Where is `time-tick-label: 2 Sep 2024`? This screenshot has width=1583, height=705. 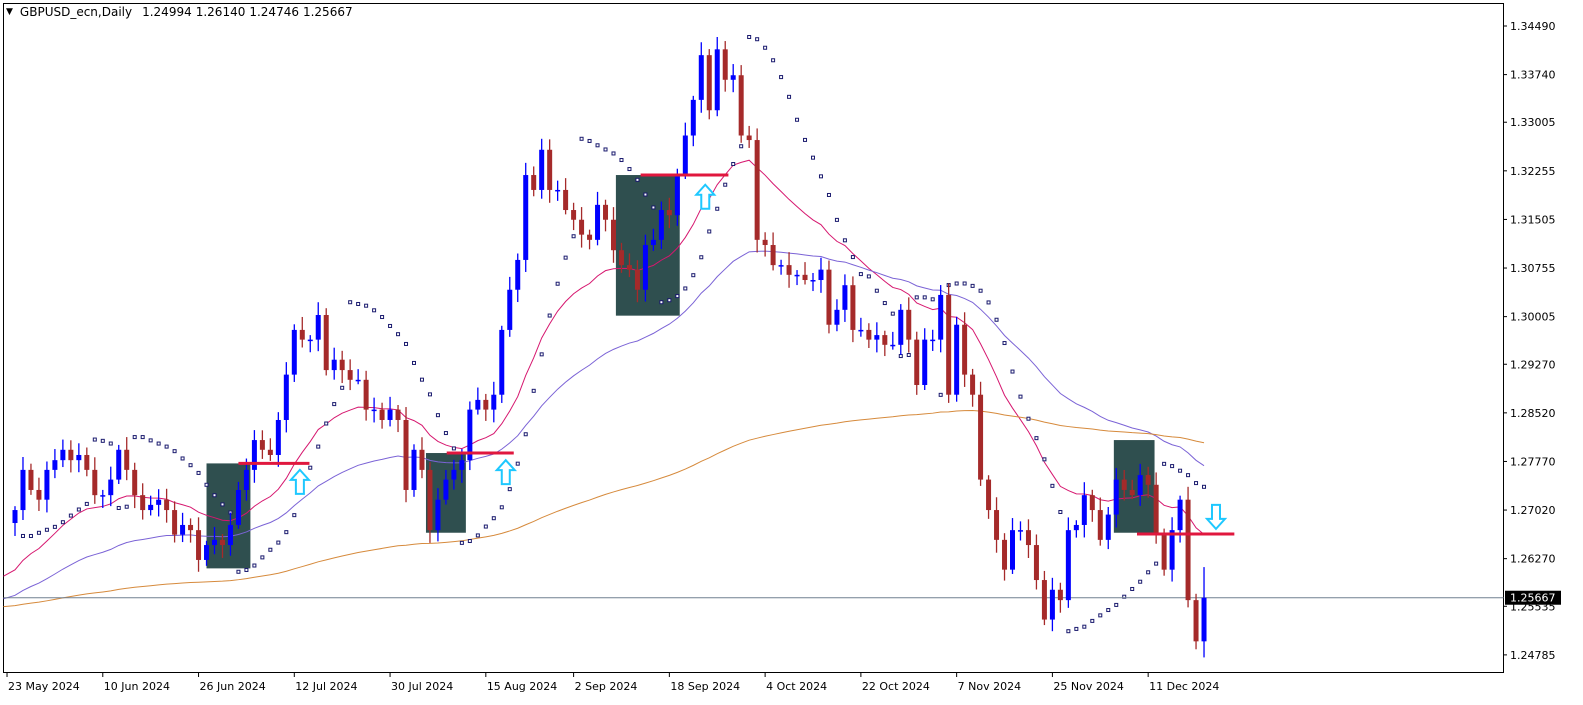 time-tick-label: 2 Sep 2024 is located at coordinates (606, 686).